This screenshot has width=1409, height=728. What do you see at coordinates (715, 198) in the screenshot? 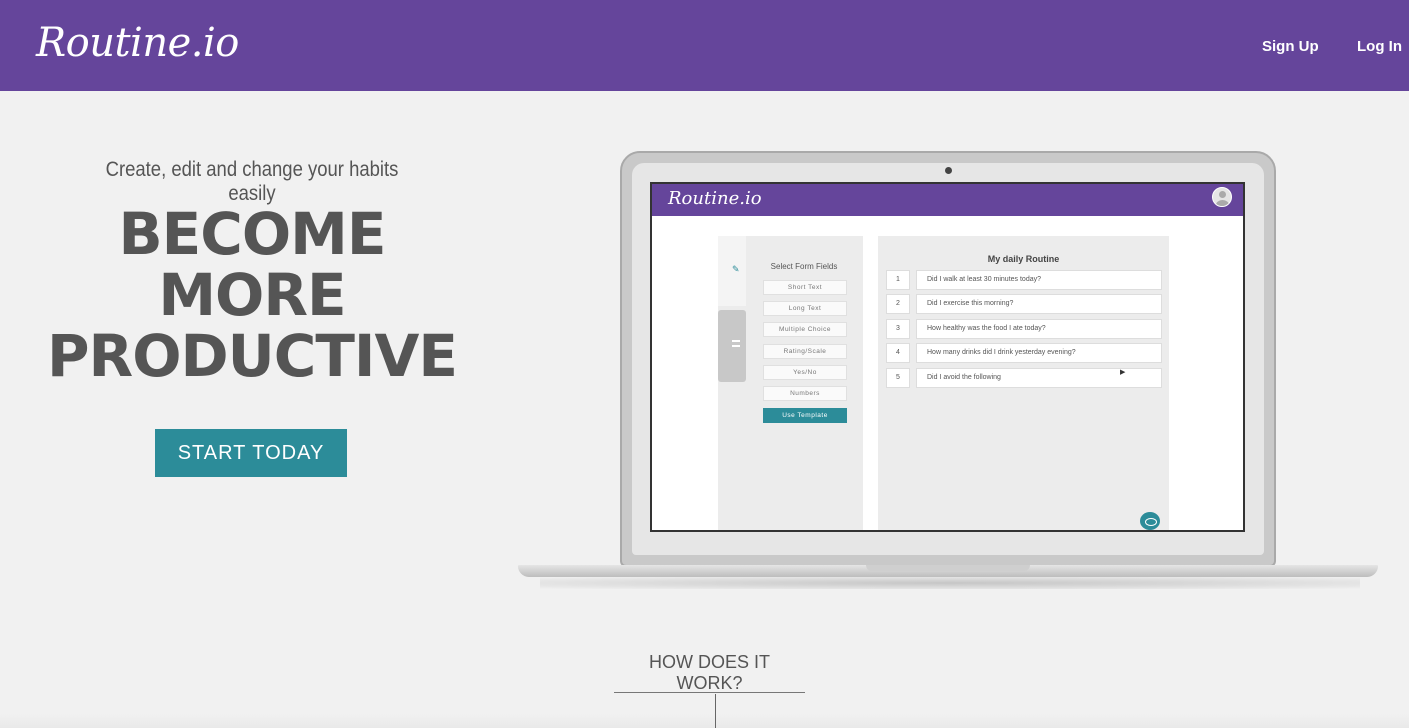
I see `preview-brand: Routine.io` at bounding box center [715, 198].